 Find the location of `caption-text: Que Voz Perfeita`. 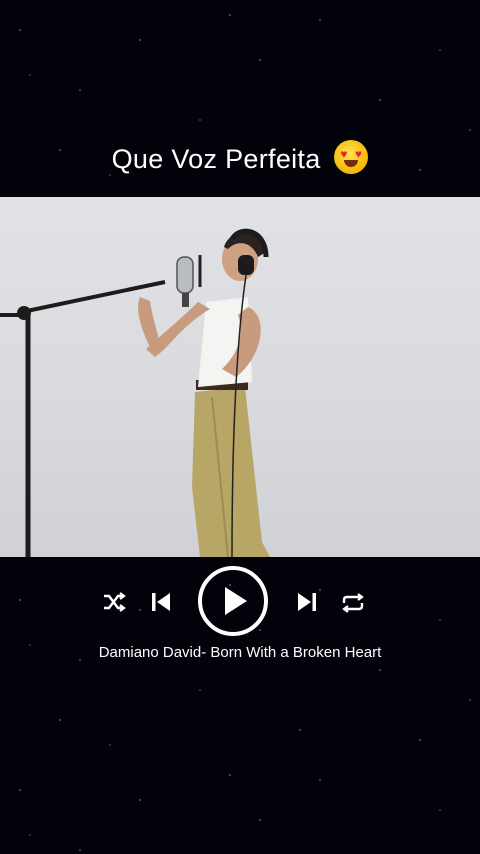

caption-text: Que Voz Perfeita is located at coordinates (216, 159).